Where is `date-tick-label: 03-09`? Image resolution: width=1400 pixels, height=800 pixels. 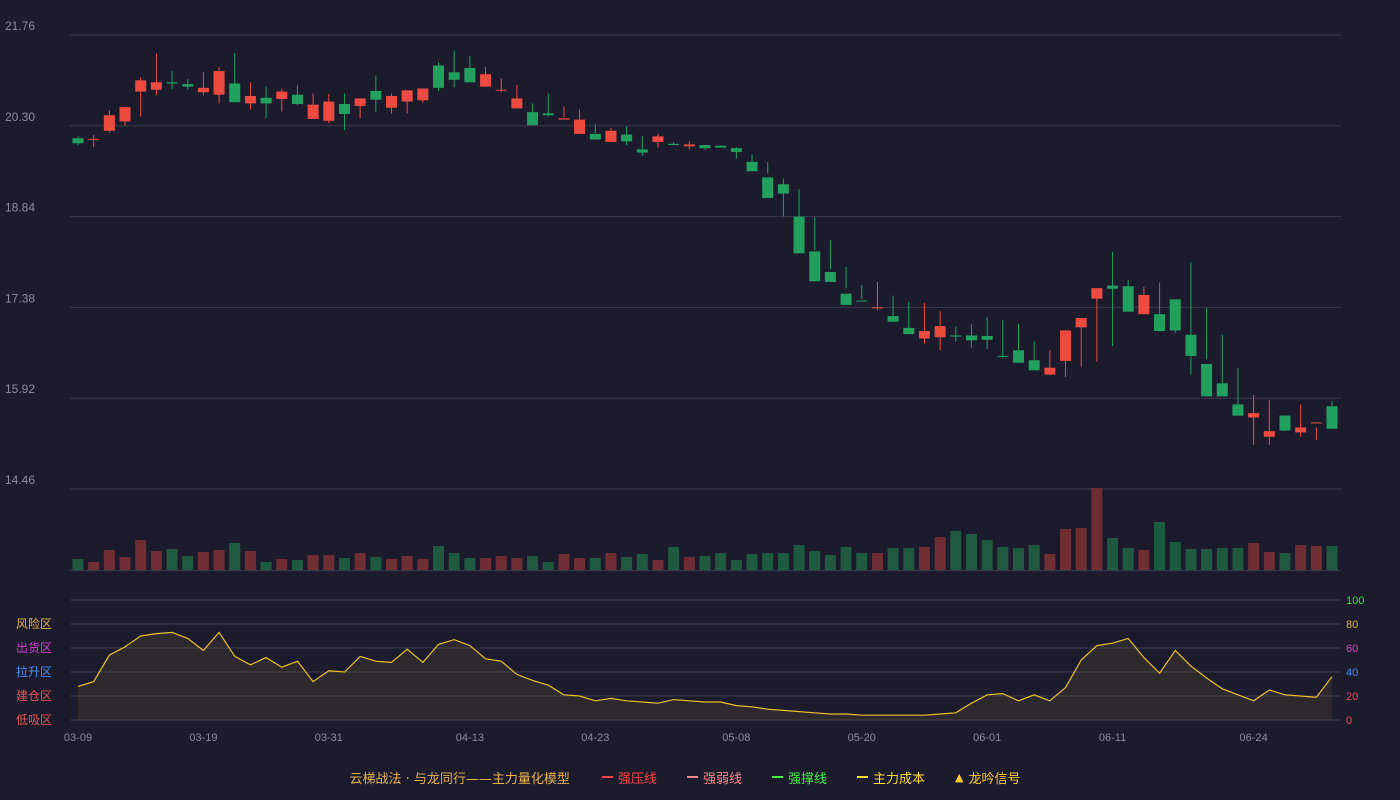 date-tick-label: 03-09 is located at coordinates (78, 738).